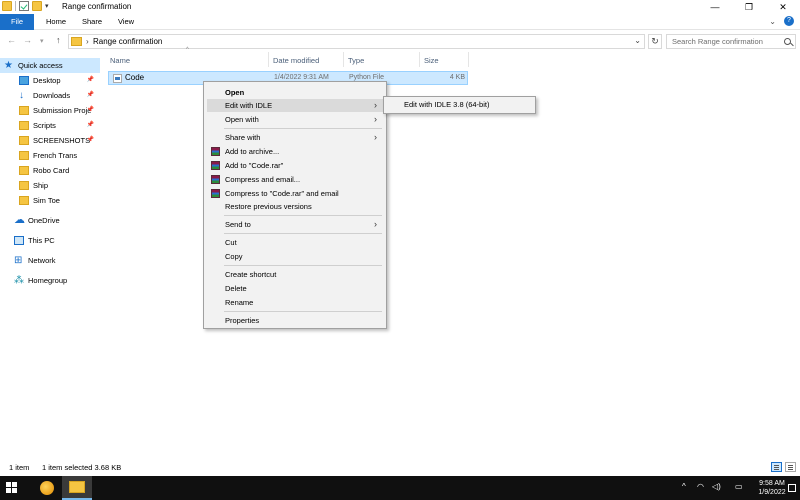  Describe the element at coordinates (41, 185) in the screenshot. I see `sidebar-item-label: Ship` at that location.